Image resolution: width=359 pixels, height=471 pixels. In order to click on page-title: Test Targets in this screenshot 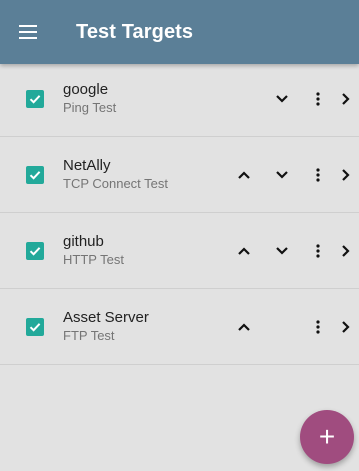, I will do `click(135, 31)`.